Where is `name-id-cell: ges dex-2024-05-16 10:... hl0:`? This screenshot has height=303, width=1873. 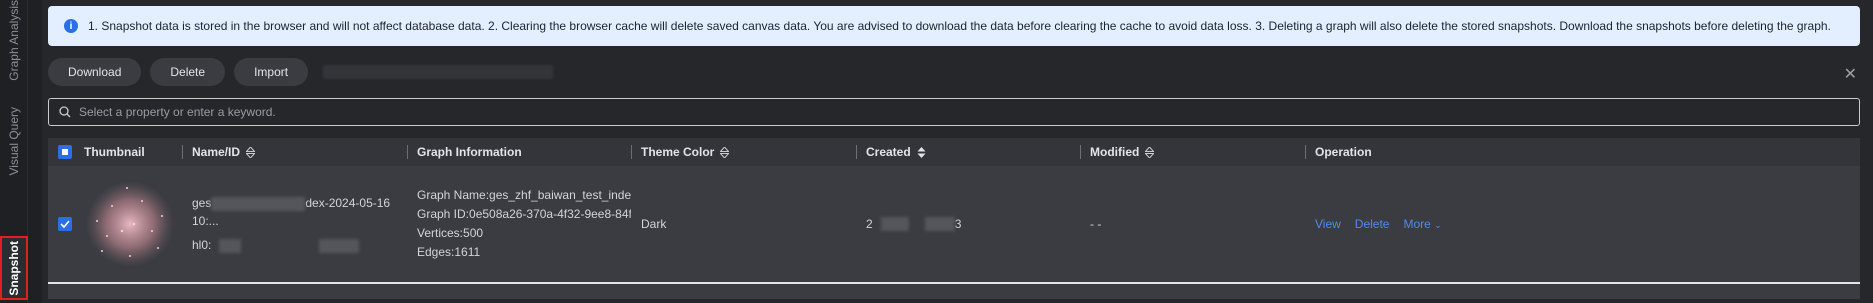 name-id-cell: ges dex-2024-05-16 10:... hl0: is located at coordinates (294, 224).